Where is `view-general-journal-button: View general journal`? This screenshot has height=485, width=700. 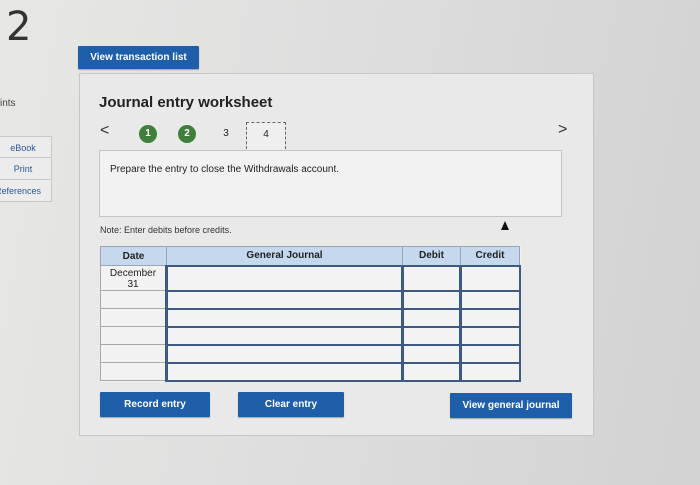 view-general-journal-button: View general journal is located at coordinates (511, 405).